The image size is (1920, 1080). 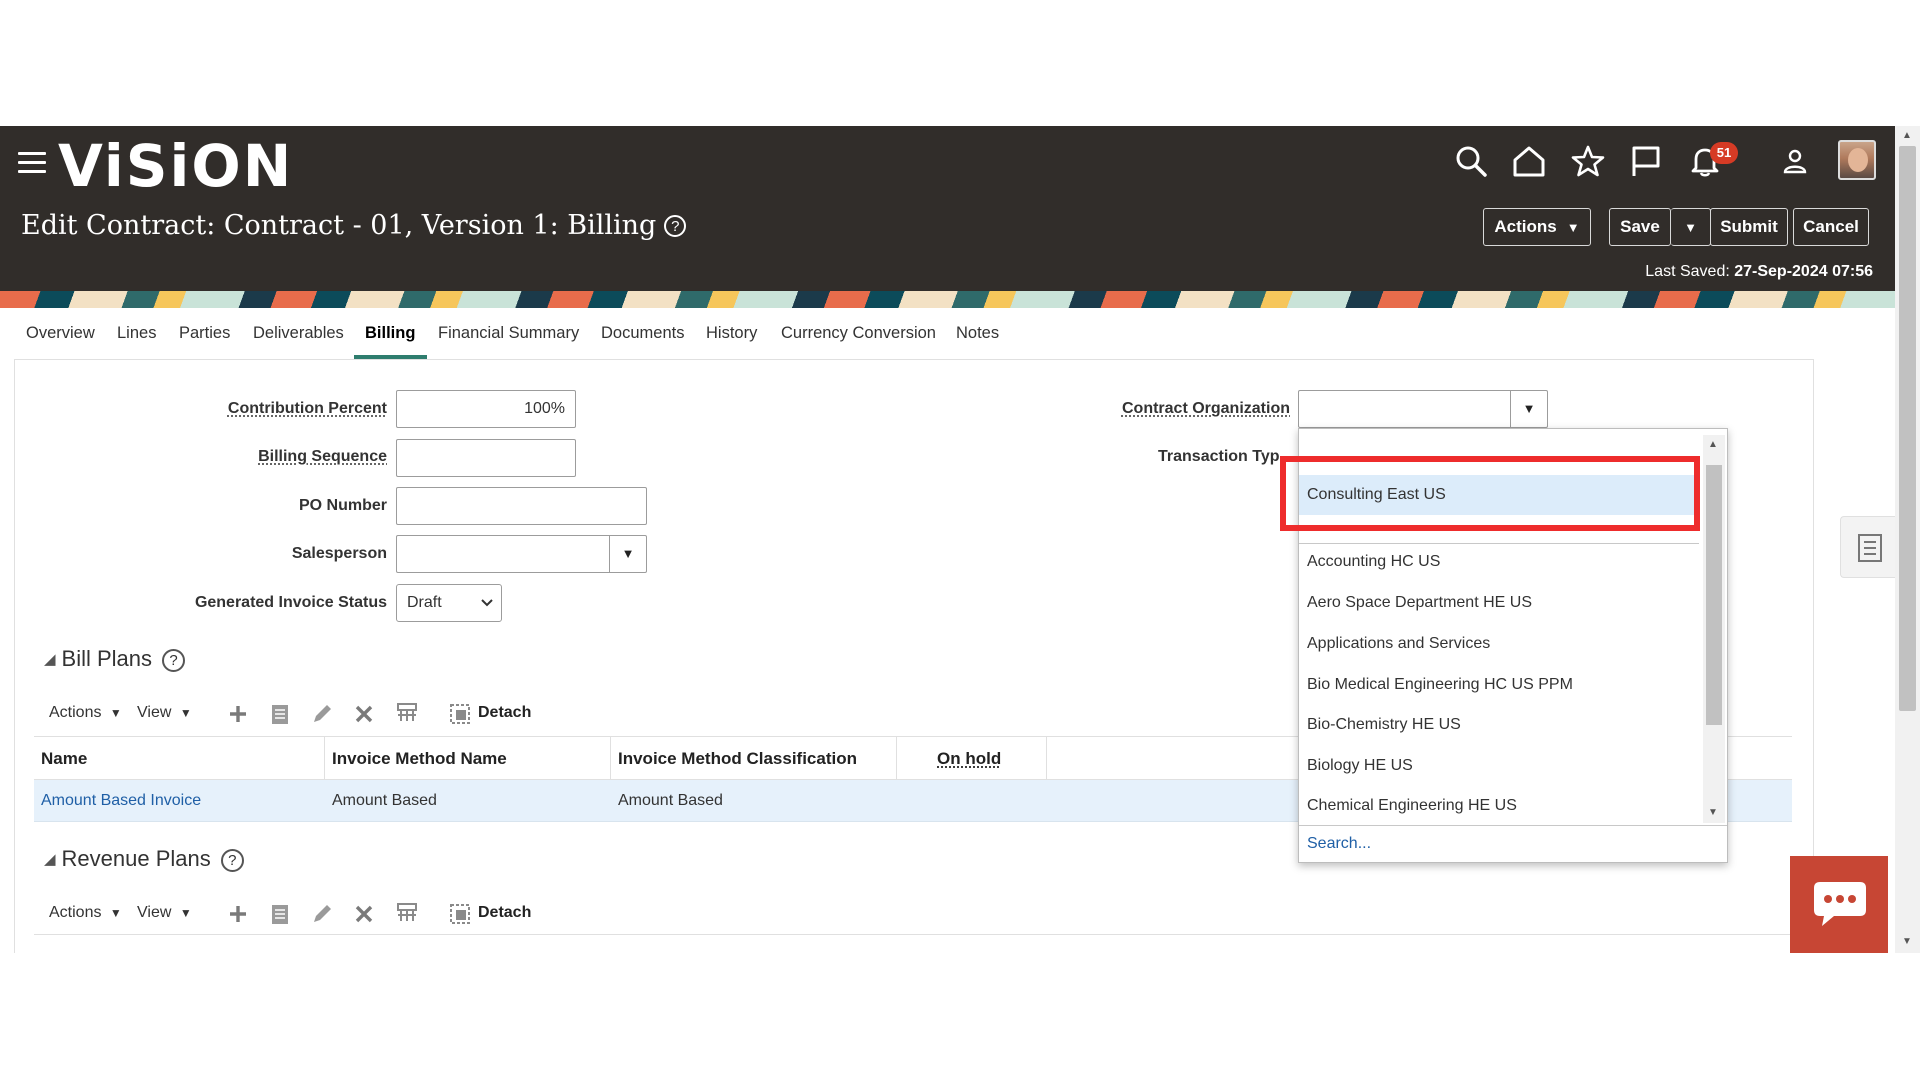 I want to click on last-saved-info: Last Saved: 27-Sep-2024 07:56, so click(x=1759, y=272).